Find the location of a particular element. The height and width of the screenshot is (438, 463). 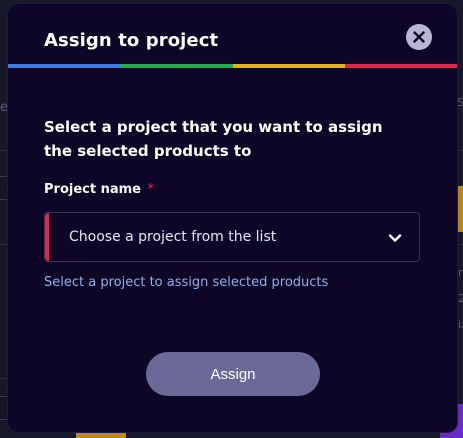

chevron-down-icon is located at coordinates (395, 238).